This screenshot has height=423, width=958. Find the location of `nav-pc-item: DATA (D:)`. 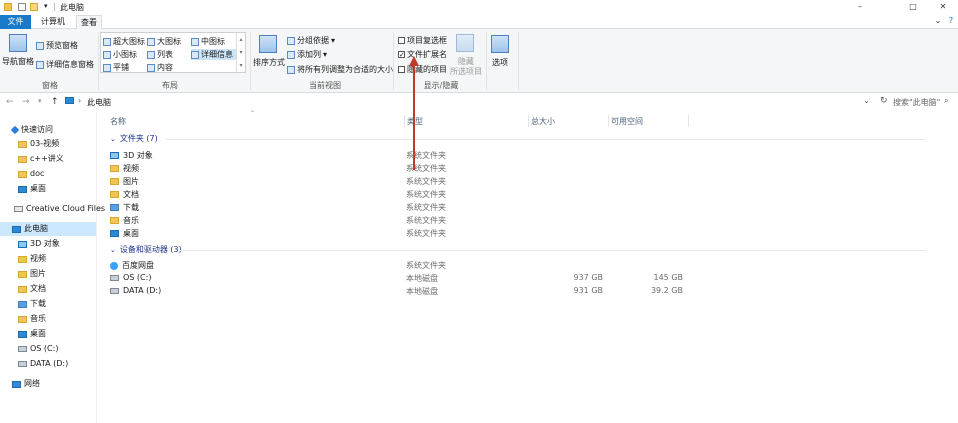

nav-pc-item: DATA (D:) is located at coordinates (48, 364).